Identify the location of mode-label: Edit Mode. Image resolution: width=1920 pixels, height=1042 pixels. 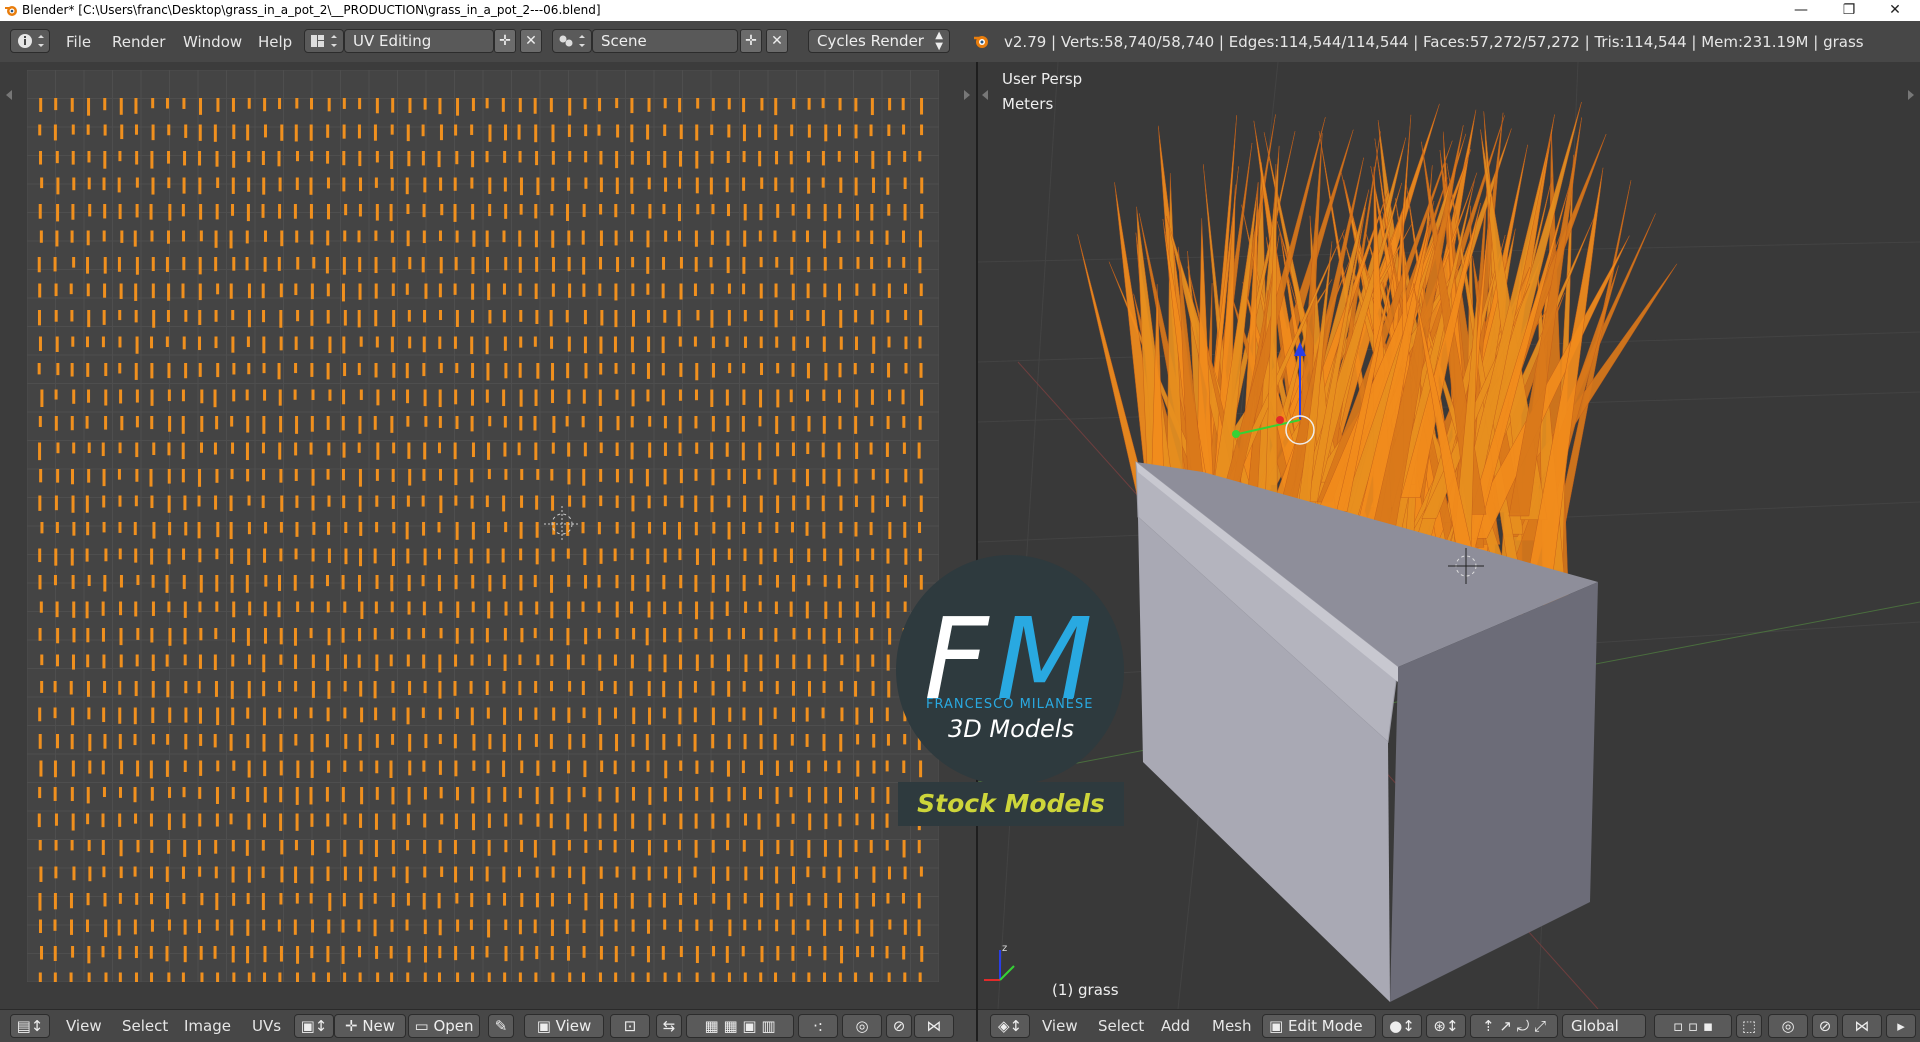
(1325, 1026).